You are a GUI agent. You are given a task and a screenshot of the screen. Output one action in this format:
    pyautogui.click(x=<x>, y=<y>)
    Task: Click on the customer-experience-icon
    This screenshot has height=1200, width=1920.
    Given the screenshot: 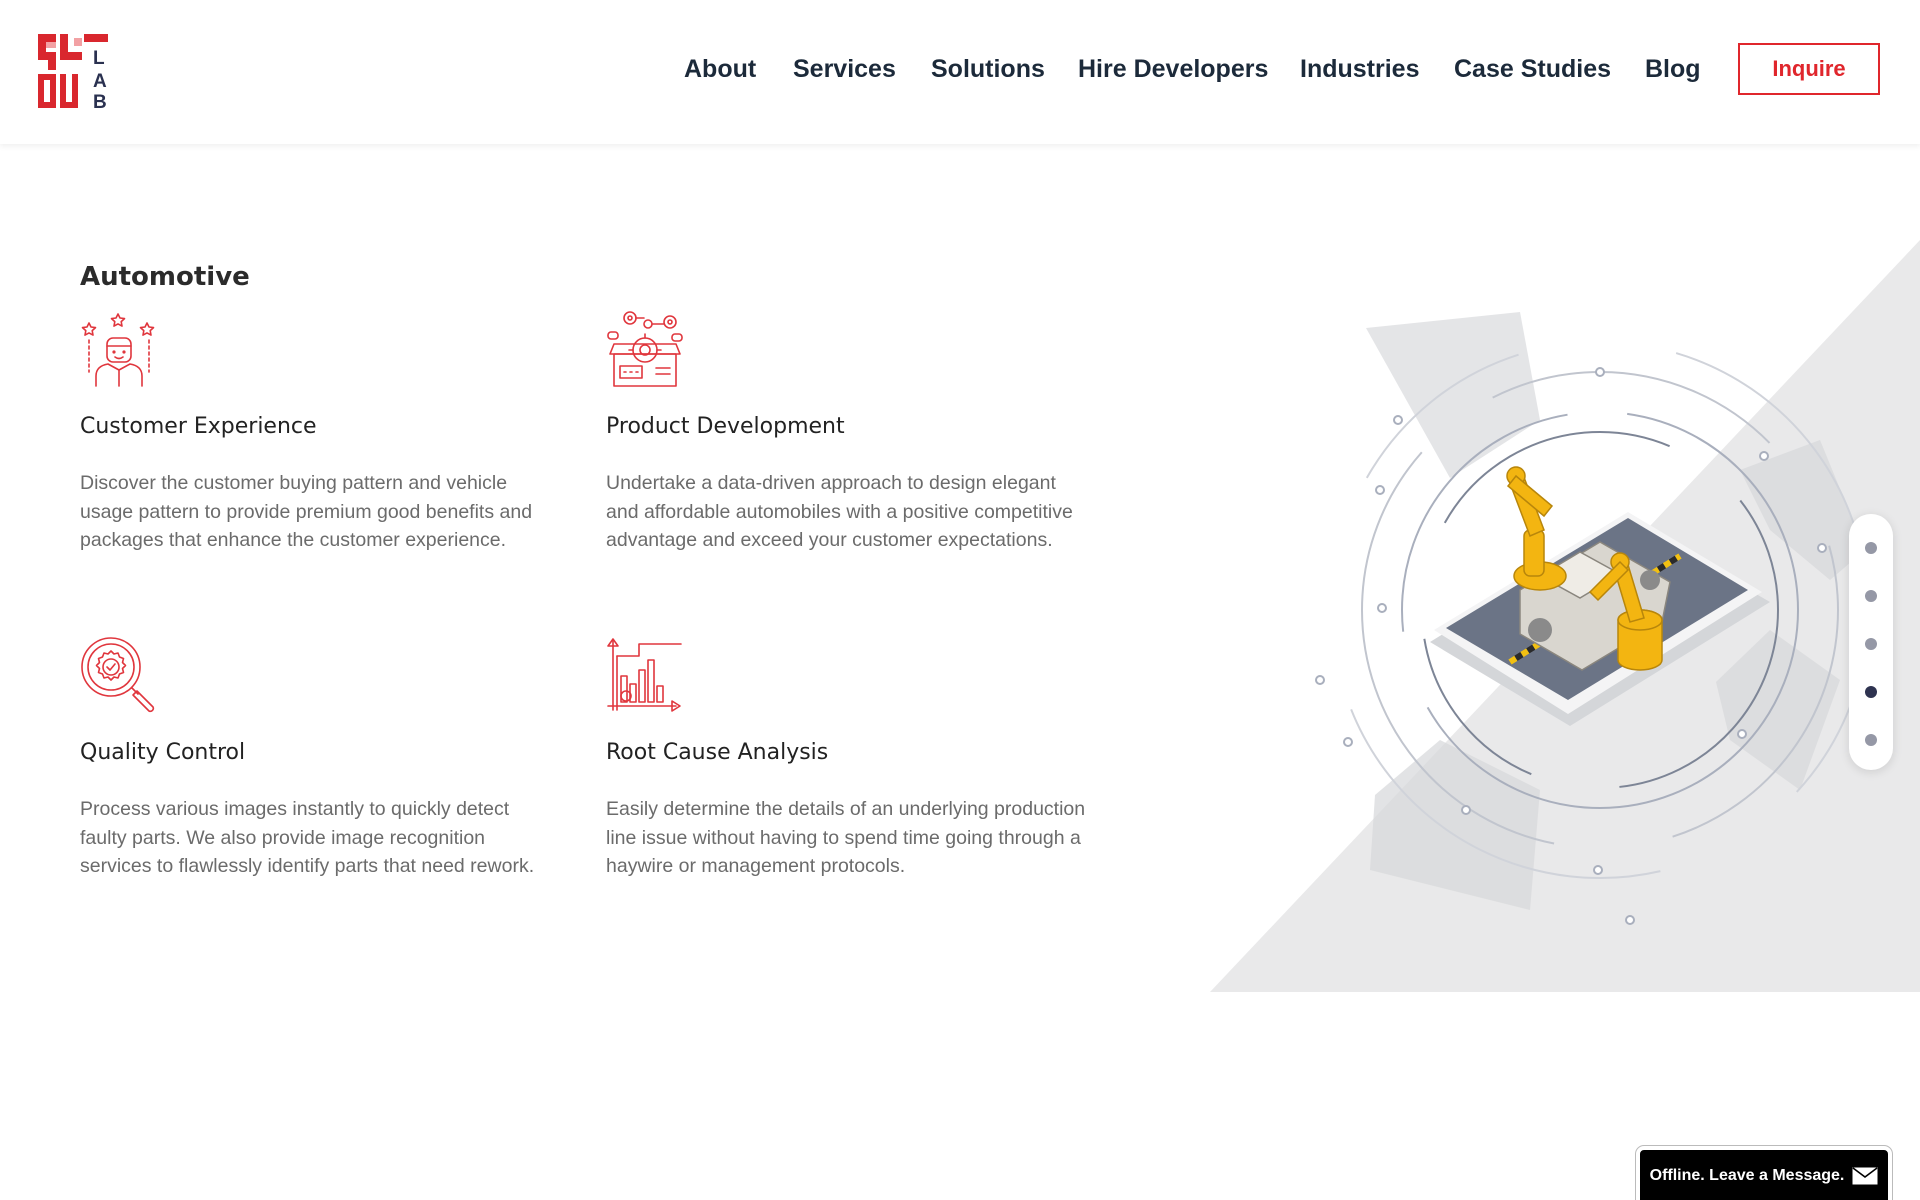 What is the action you would take?
    pyautogui.click(x=118, y=350)
    